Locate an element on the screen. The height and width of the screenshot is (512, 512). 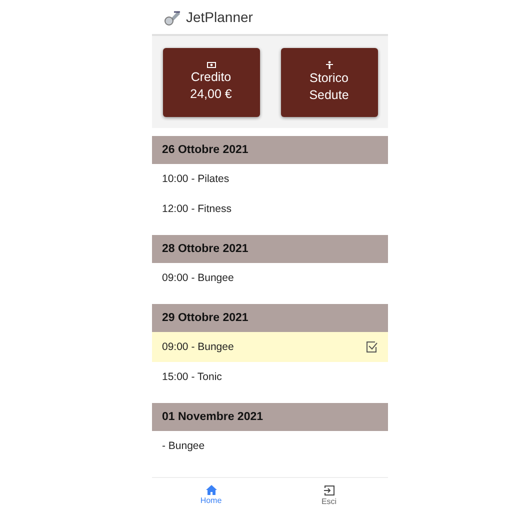
session-row: 09:00 - Bungee is located at coordinates (270, 347).